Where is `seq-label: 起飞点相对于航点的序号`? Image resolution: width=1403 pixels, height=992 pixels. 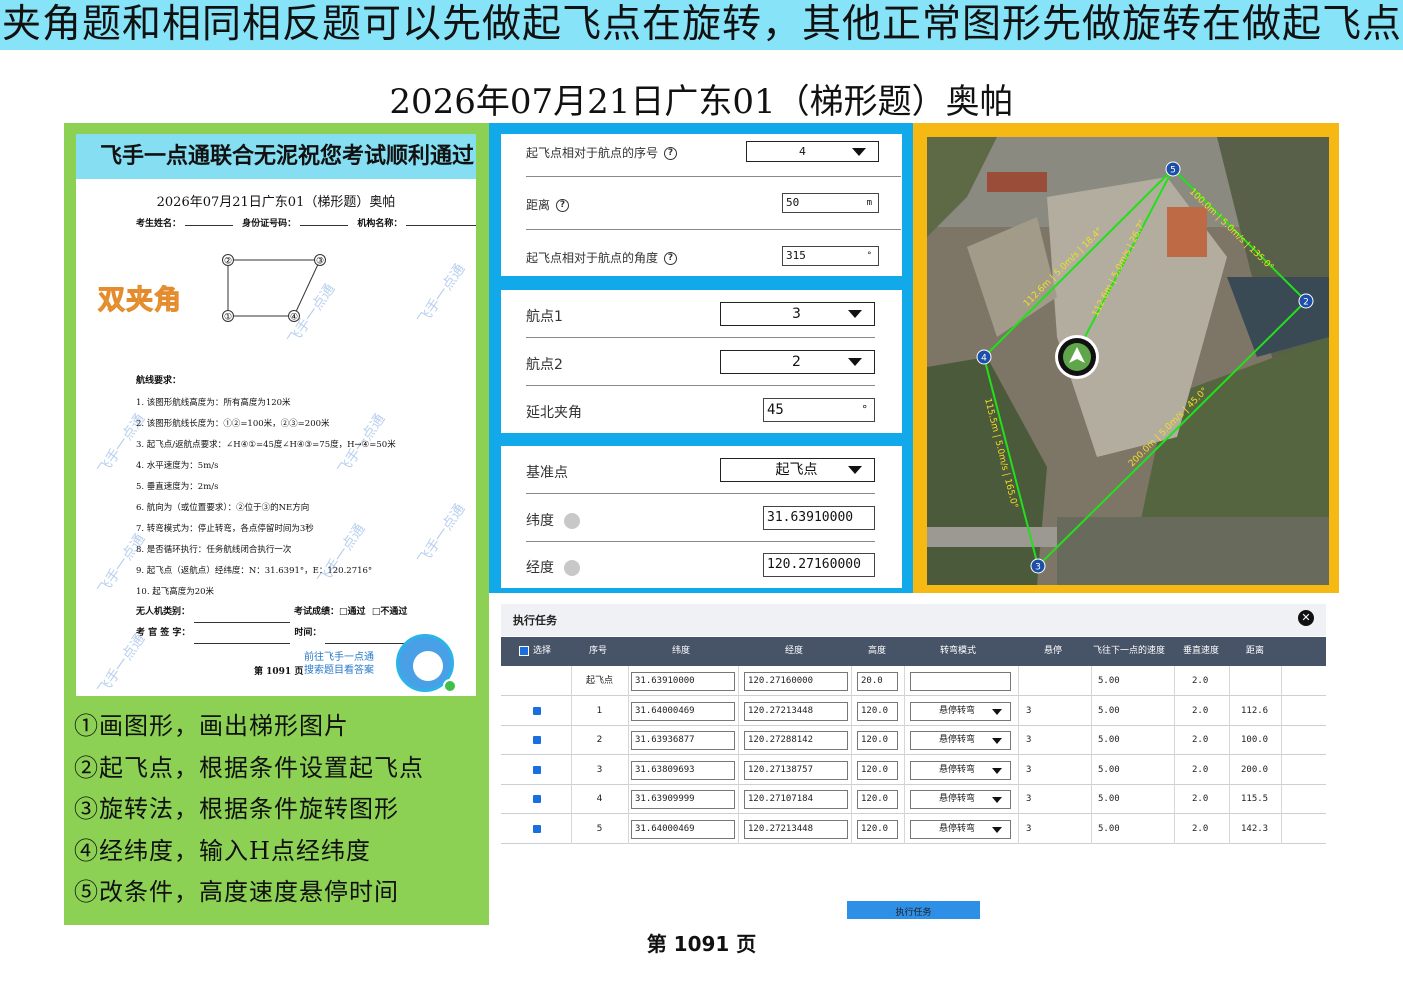
seq-label: 起飞点相对于航点的序号 is located at coordinates (592, 153).